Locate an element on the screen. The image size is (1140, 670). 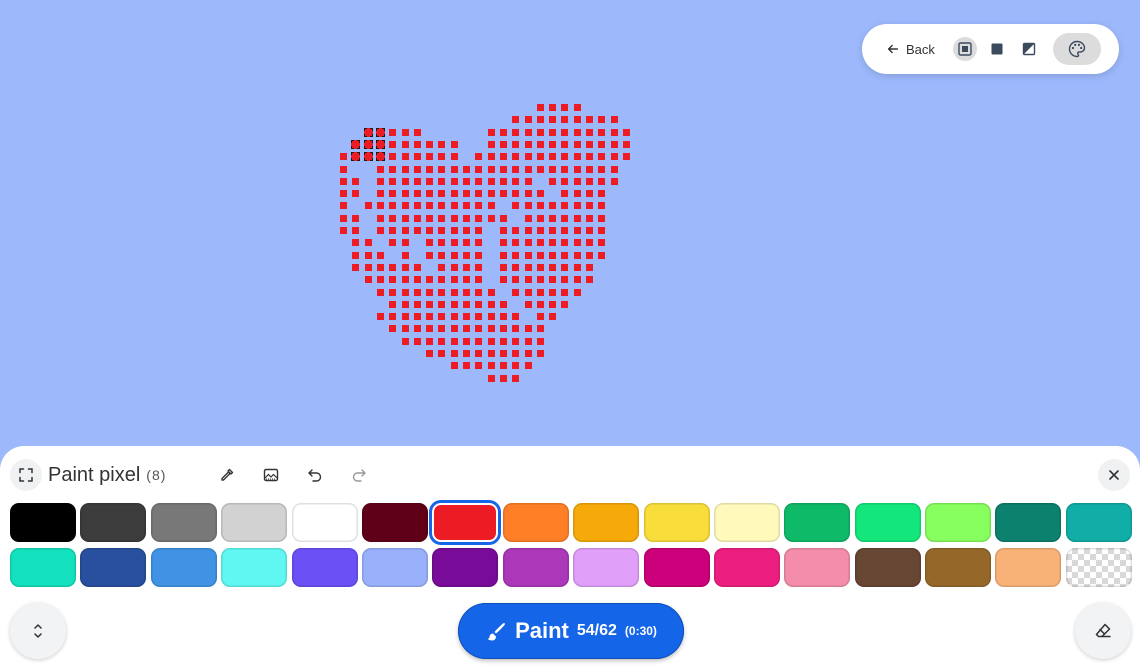
contrast-toggle is located at coordinates (1029, 49).